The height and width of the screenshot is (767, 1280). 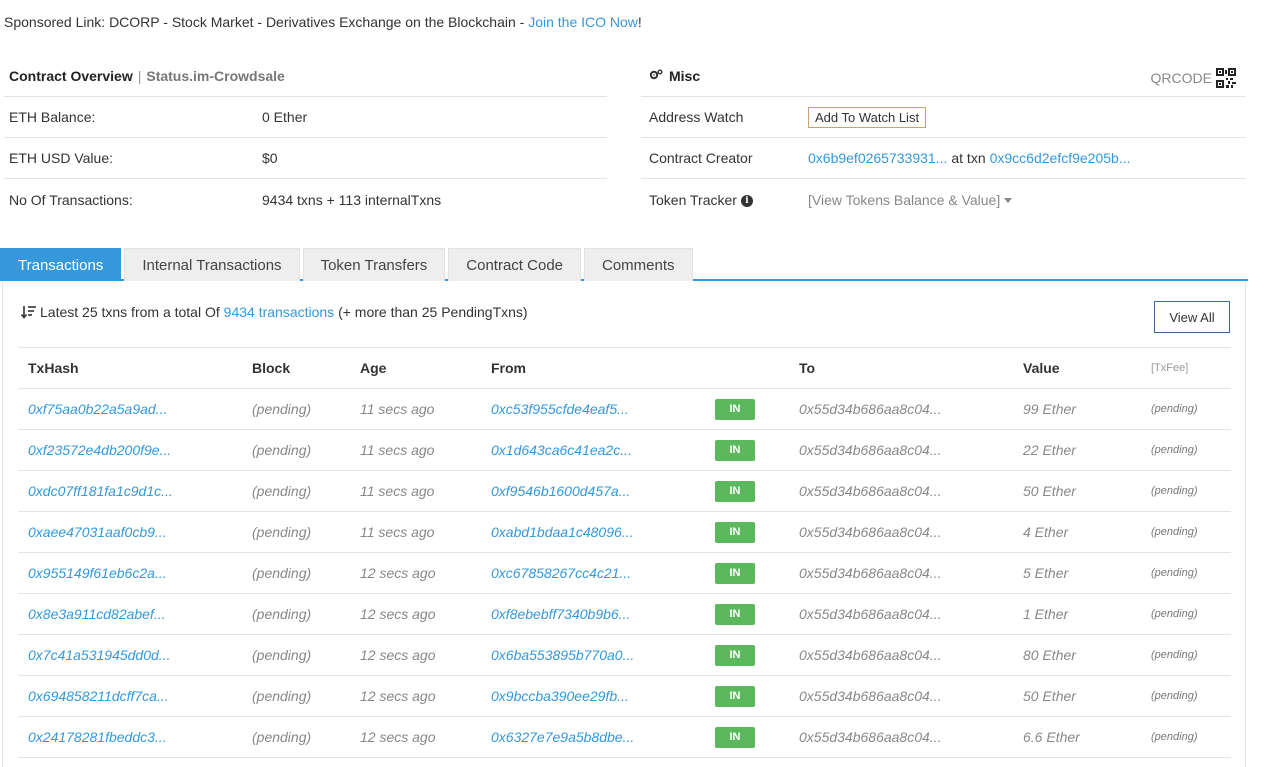 I want to click on tx-value: 99 Ether, so click(x=1077, y=409).